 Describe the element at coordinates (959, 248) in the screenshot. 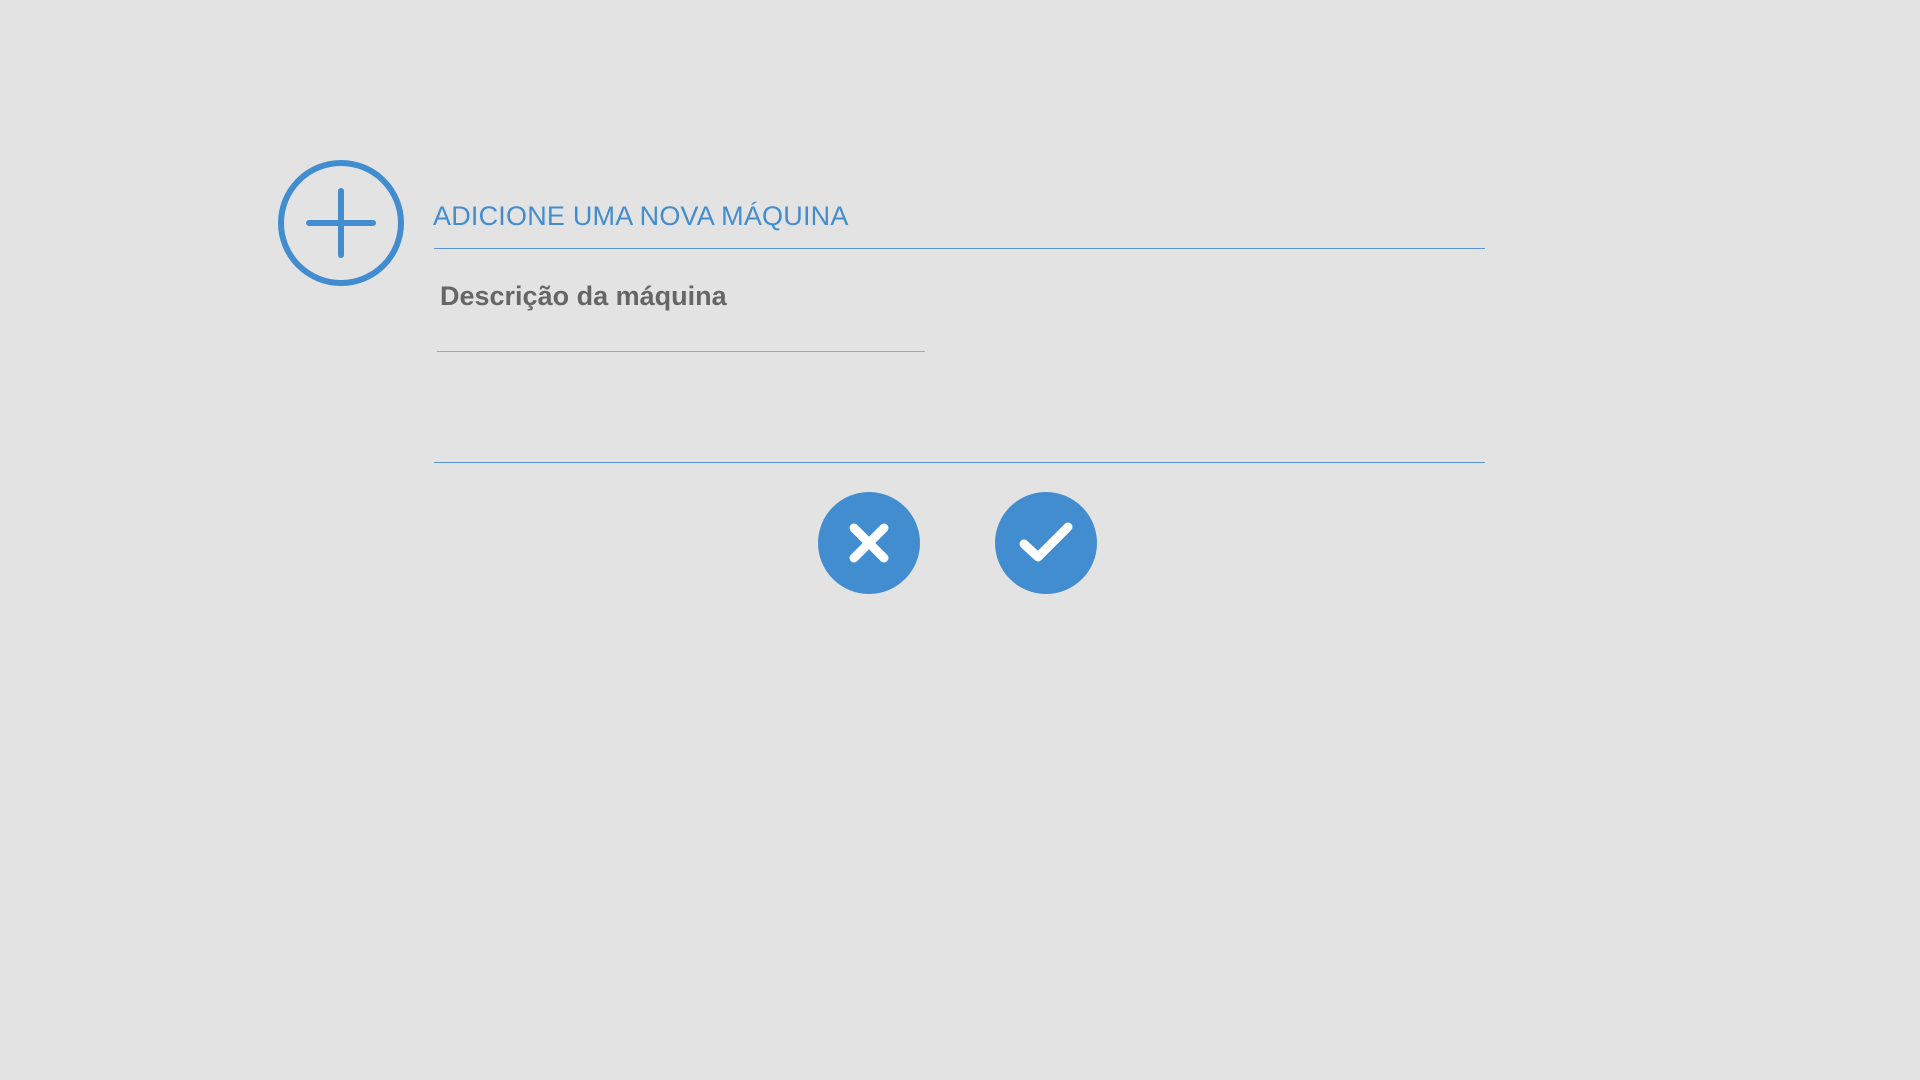

I see `title-divider` at that location.